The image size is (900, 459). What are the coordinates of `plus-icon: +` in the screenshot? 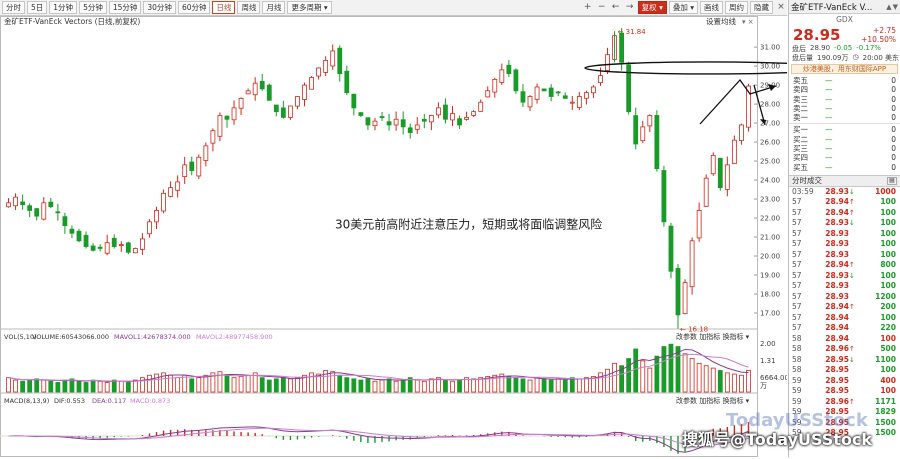 It's located at (588, 8).